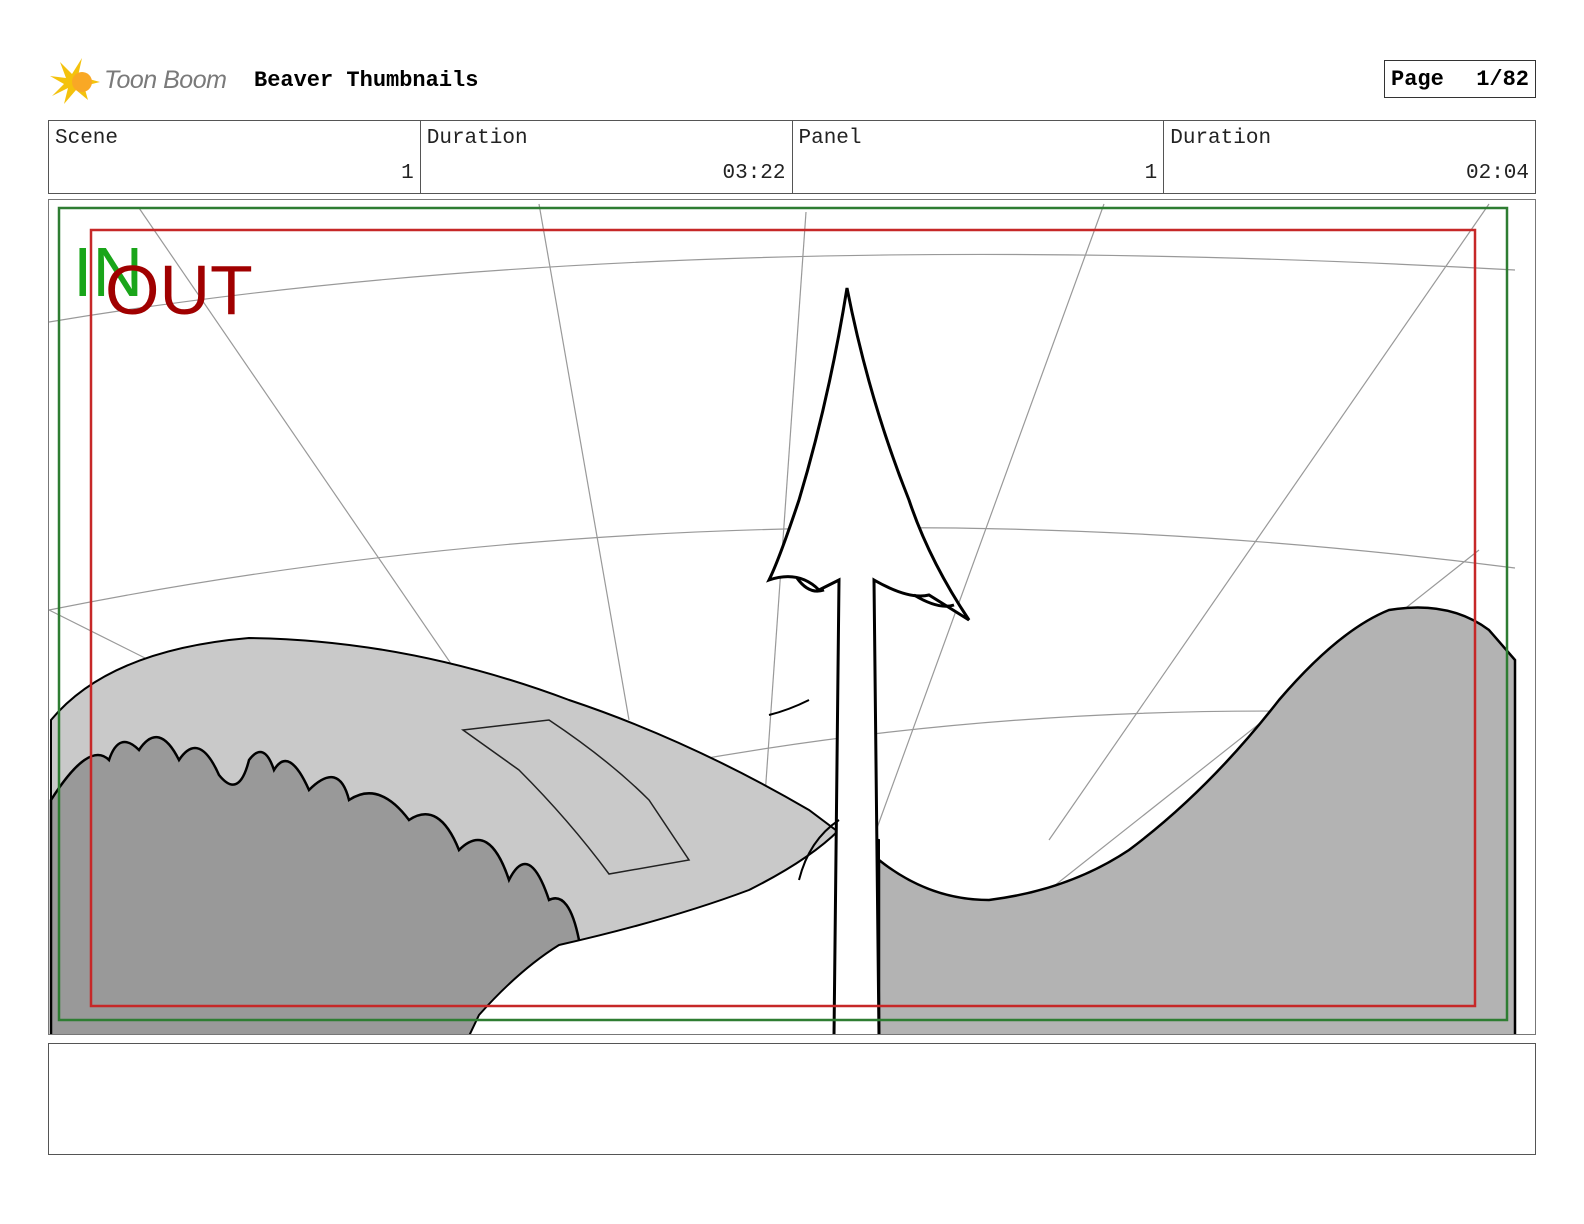  What do you see at coordinates (1497, 173) in the screenshot?
I see `panel-duration-value: 02:04` at bounding box center [1497, 173].